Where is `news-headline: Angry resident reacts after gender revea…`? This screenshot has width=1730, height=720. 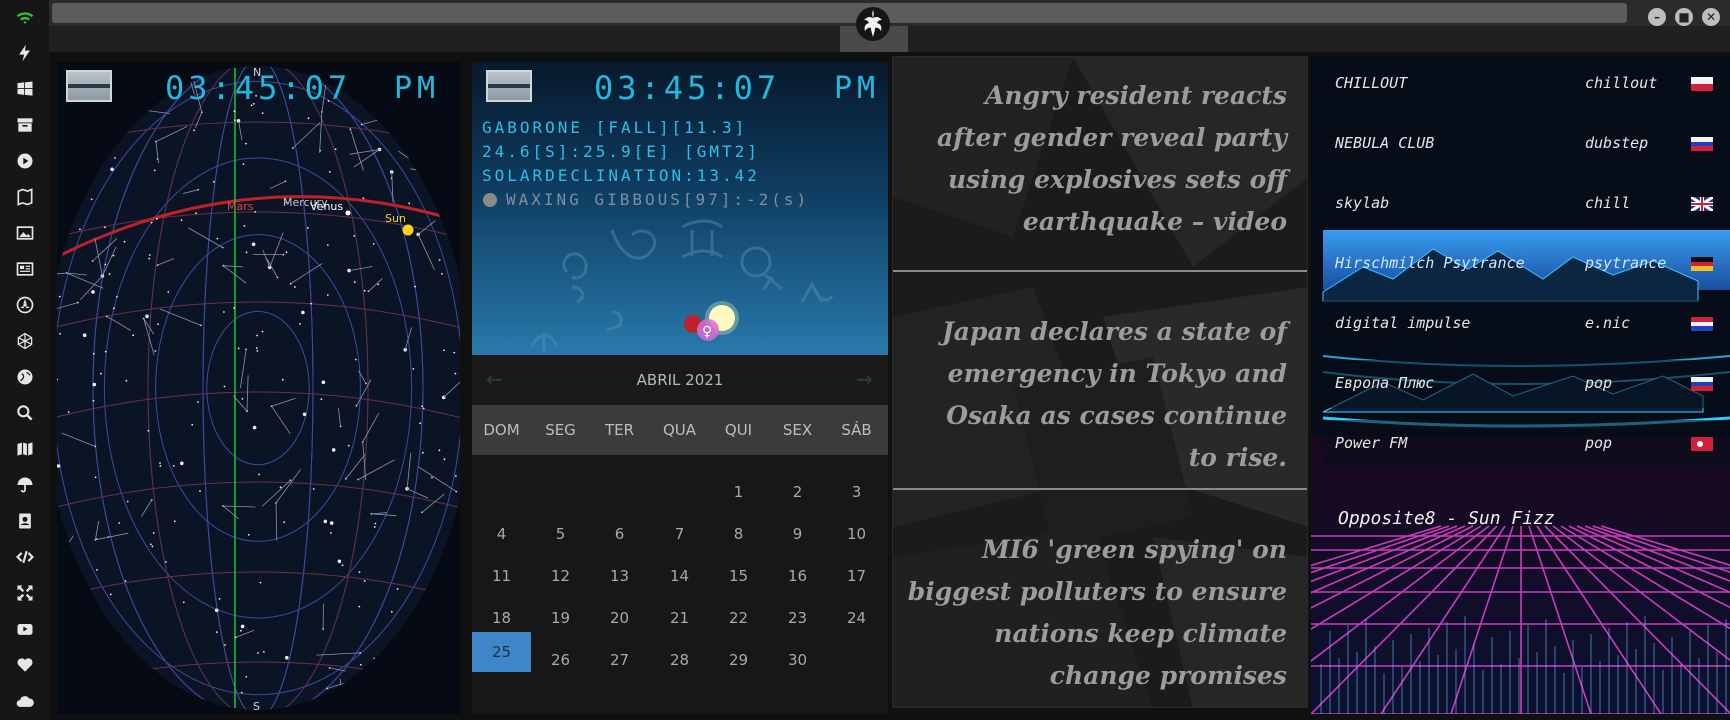
news-headline: Angry resident reacts after gender revea… is located at coordinates (1102, 159).